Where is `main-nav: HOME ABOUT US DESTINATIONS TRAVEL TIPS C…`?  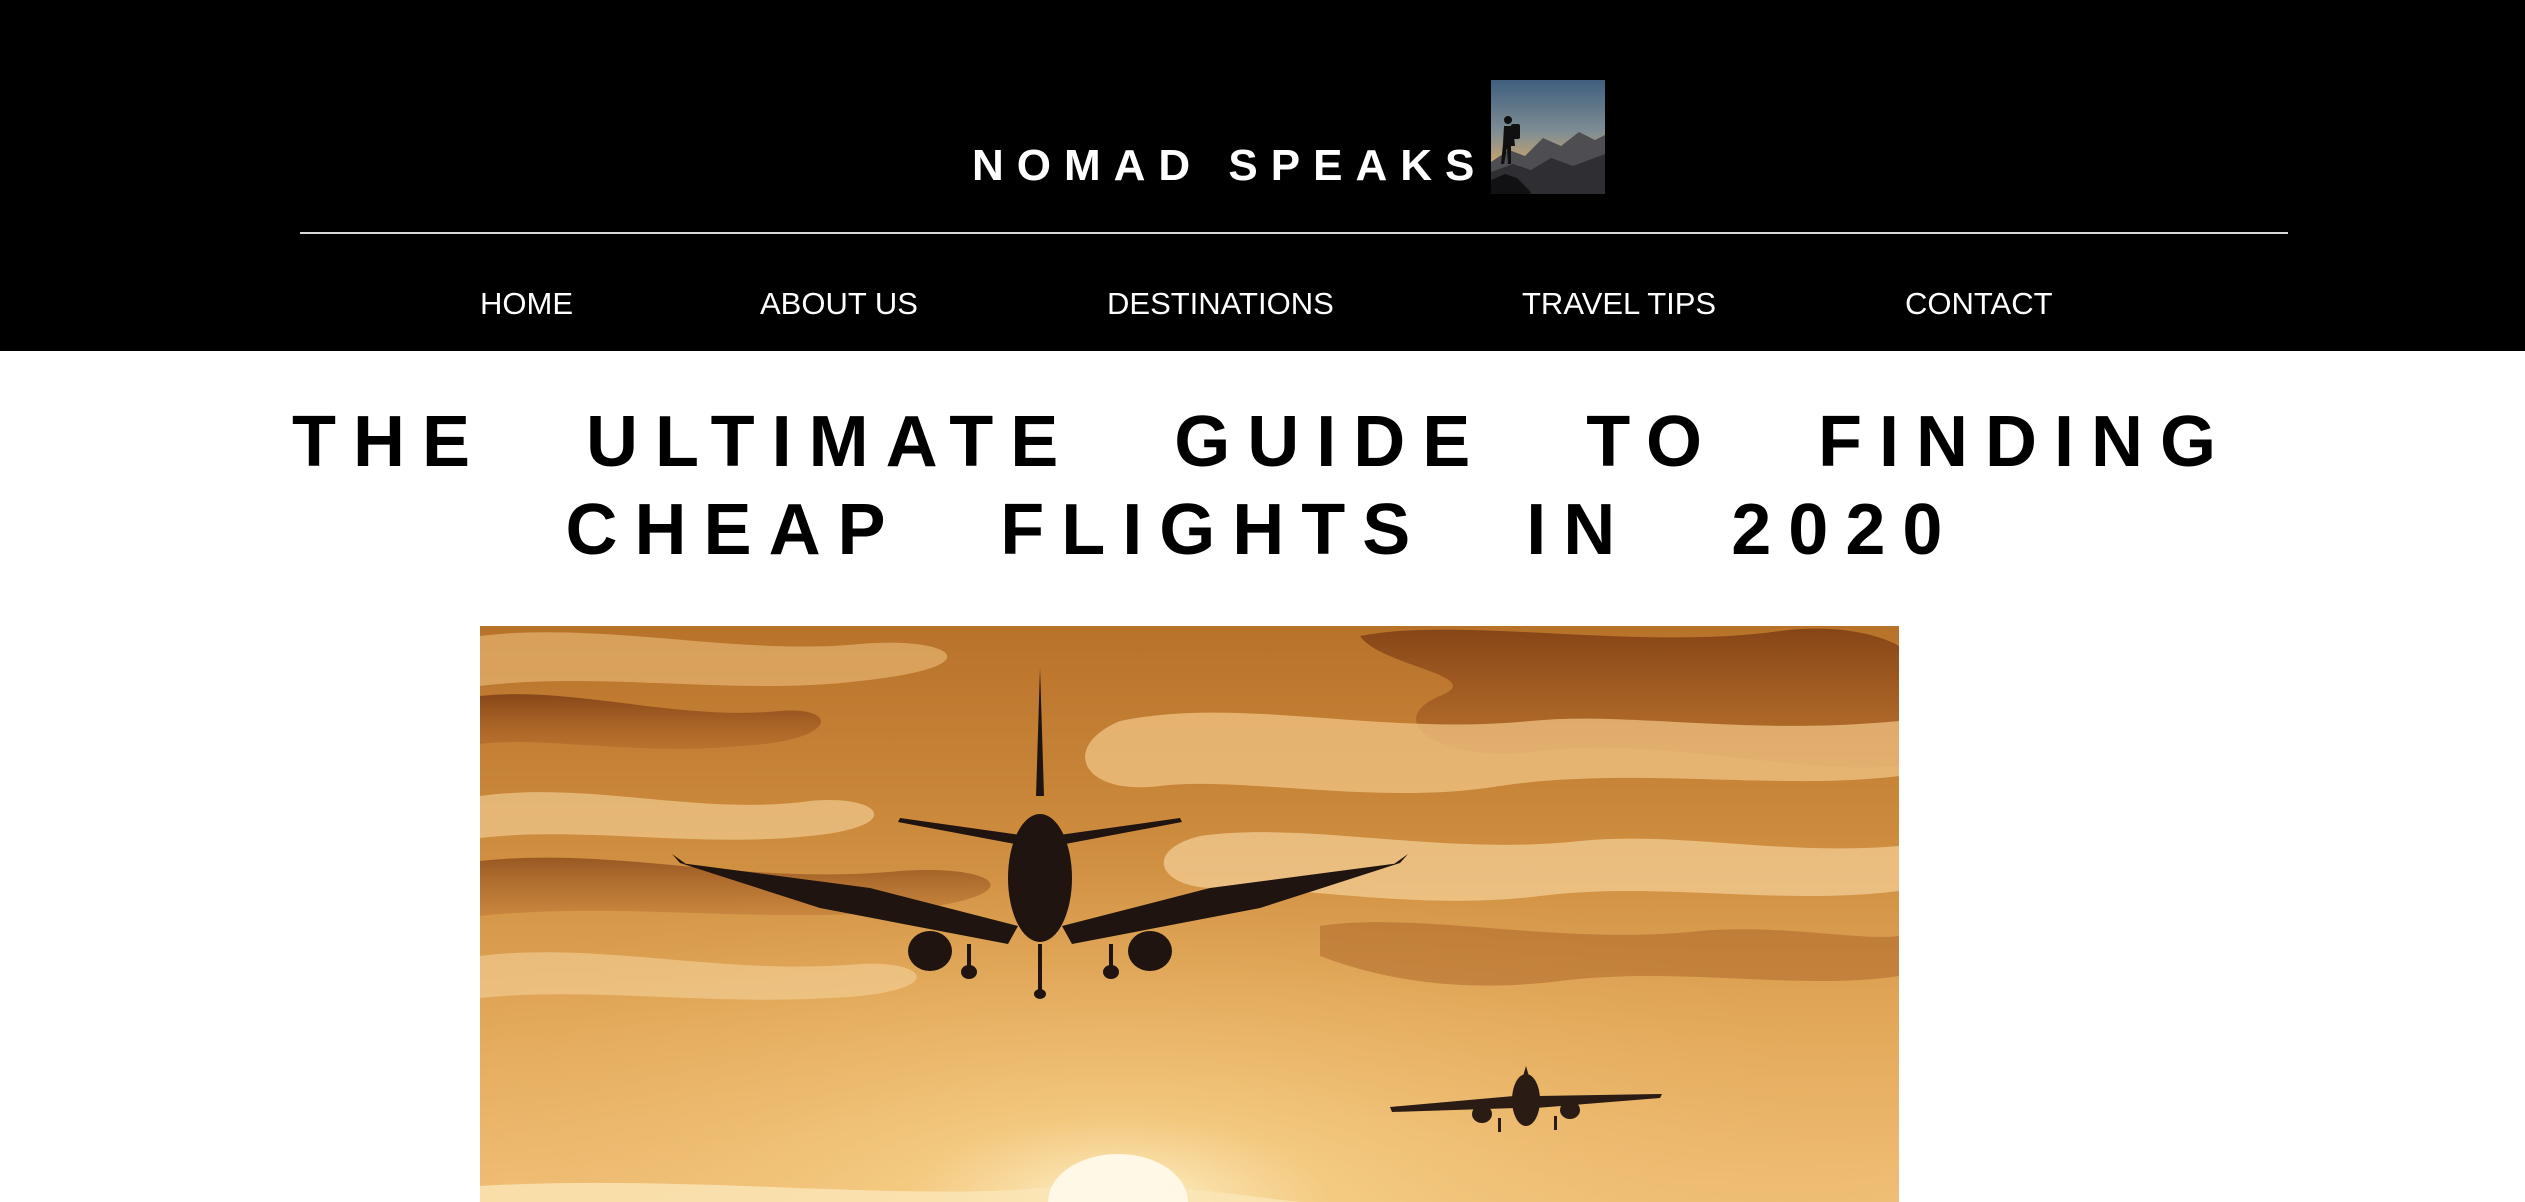
main-nav: HOME ABOUT US DESTINATIONS TRAVEL TIPS C… is located at coordinates (1262, 304).